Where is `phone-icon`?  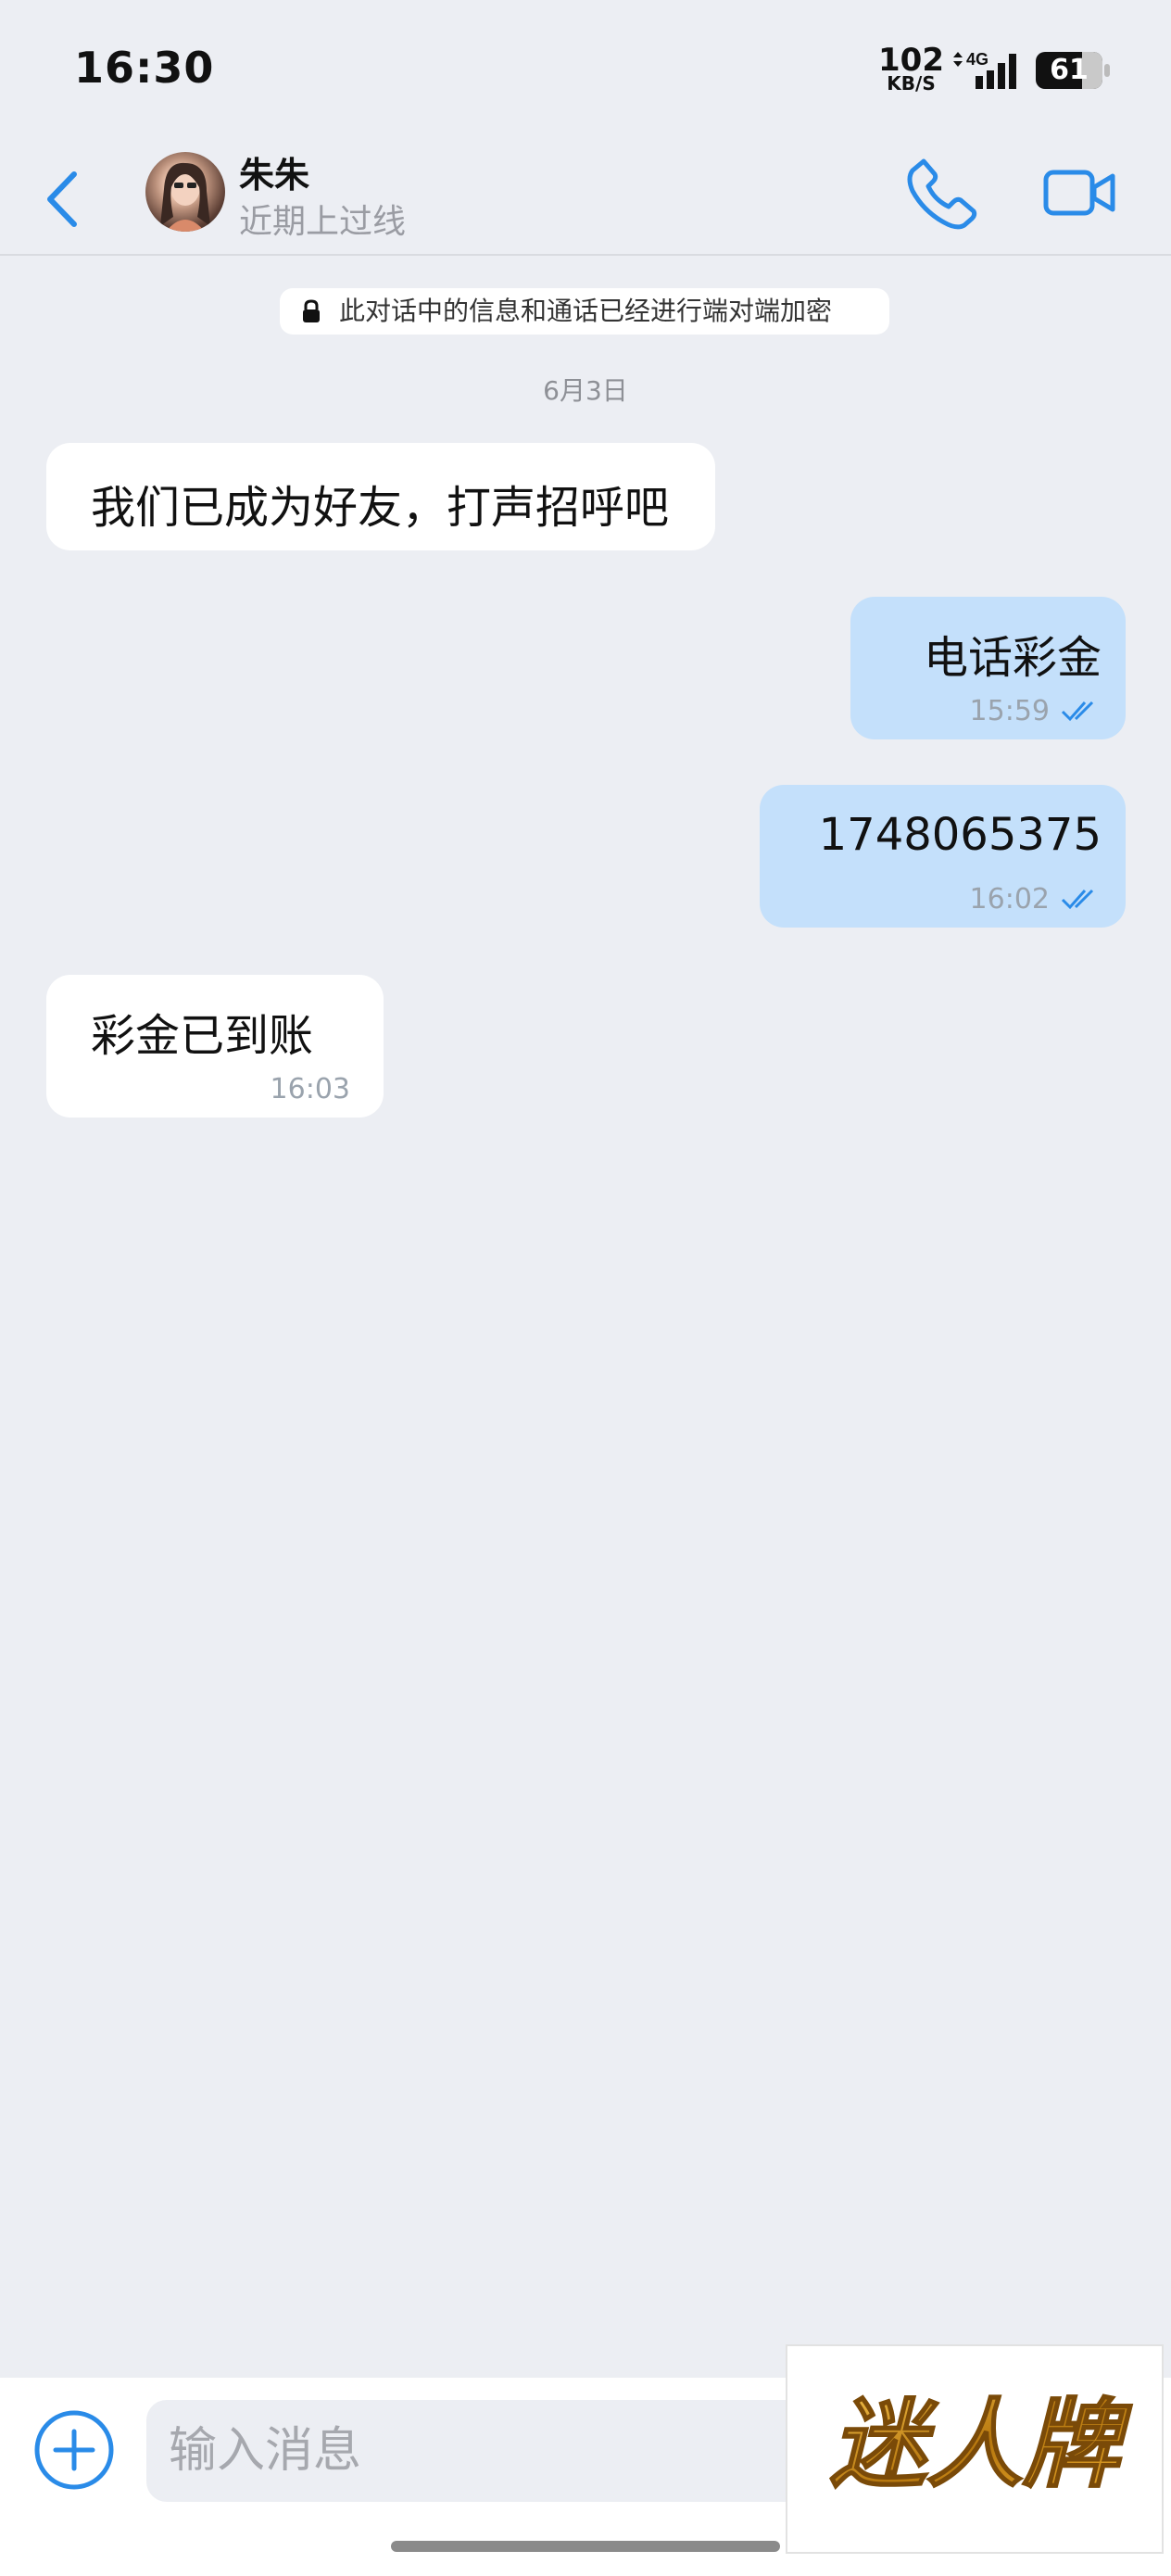 phone-icon is located at coordinates (942, 193).